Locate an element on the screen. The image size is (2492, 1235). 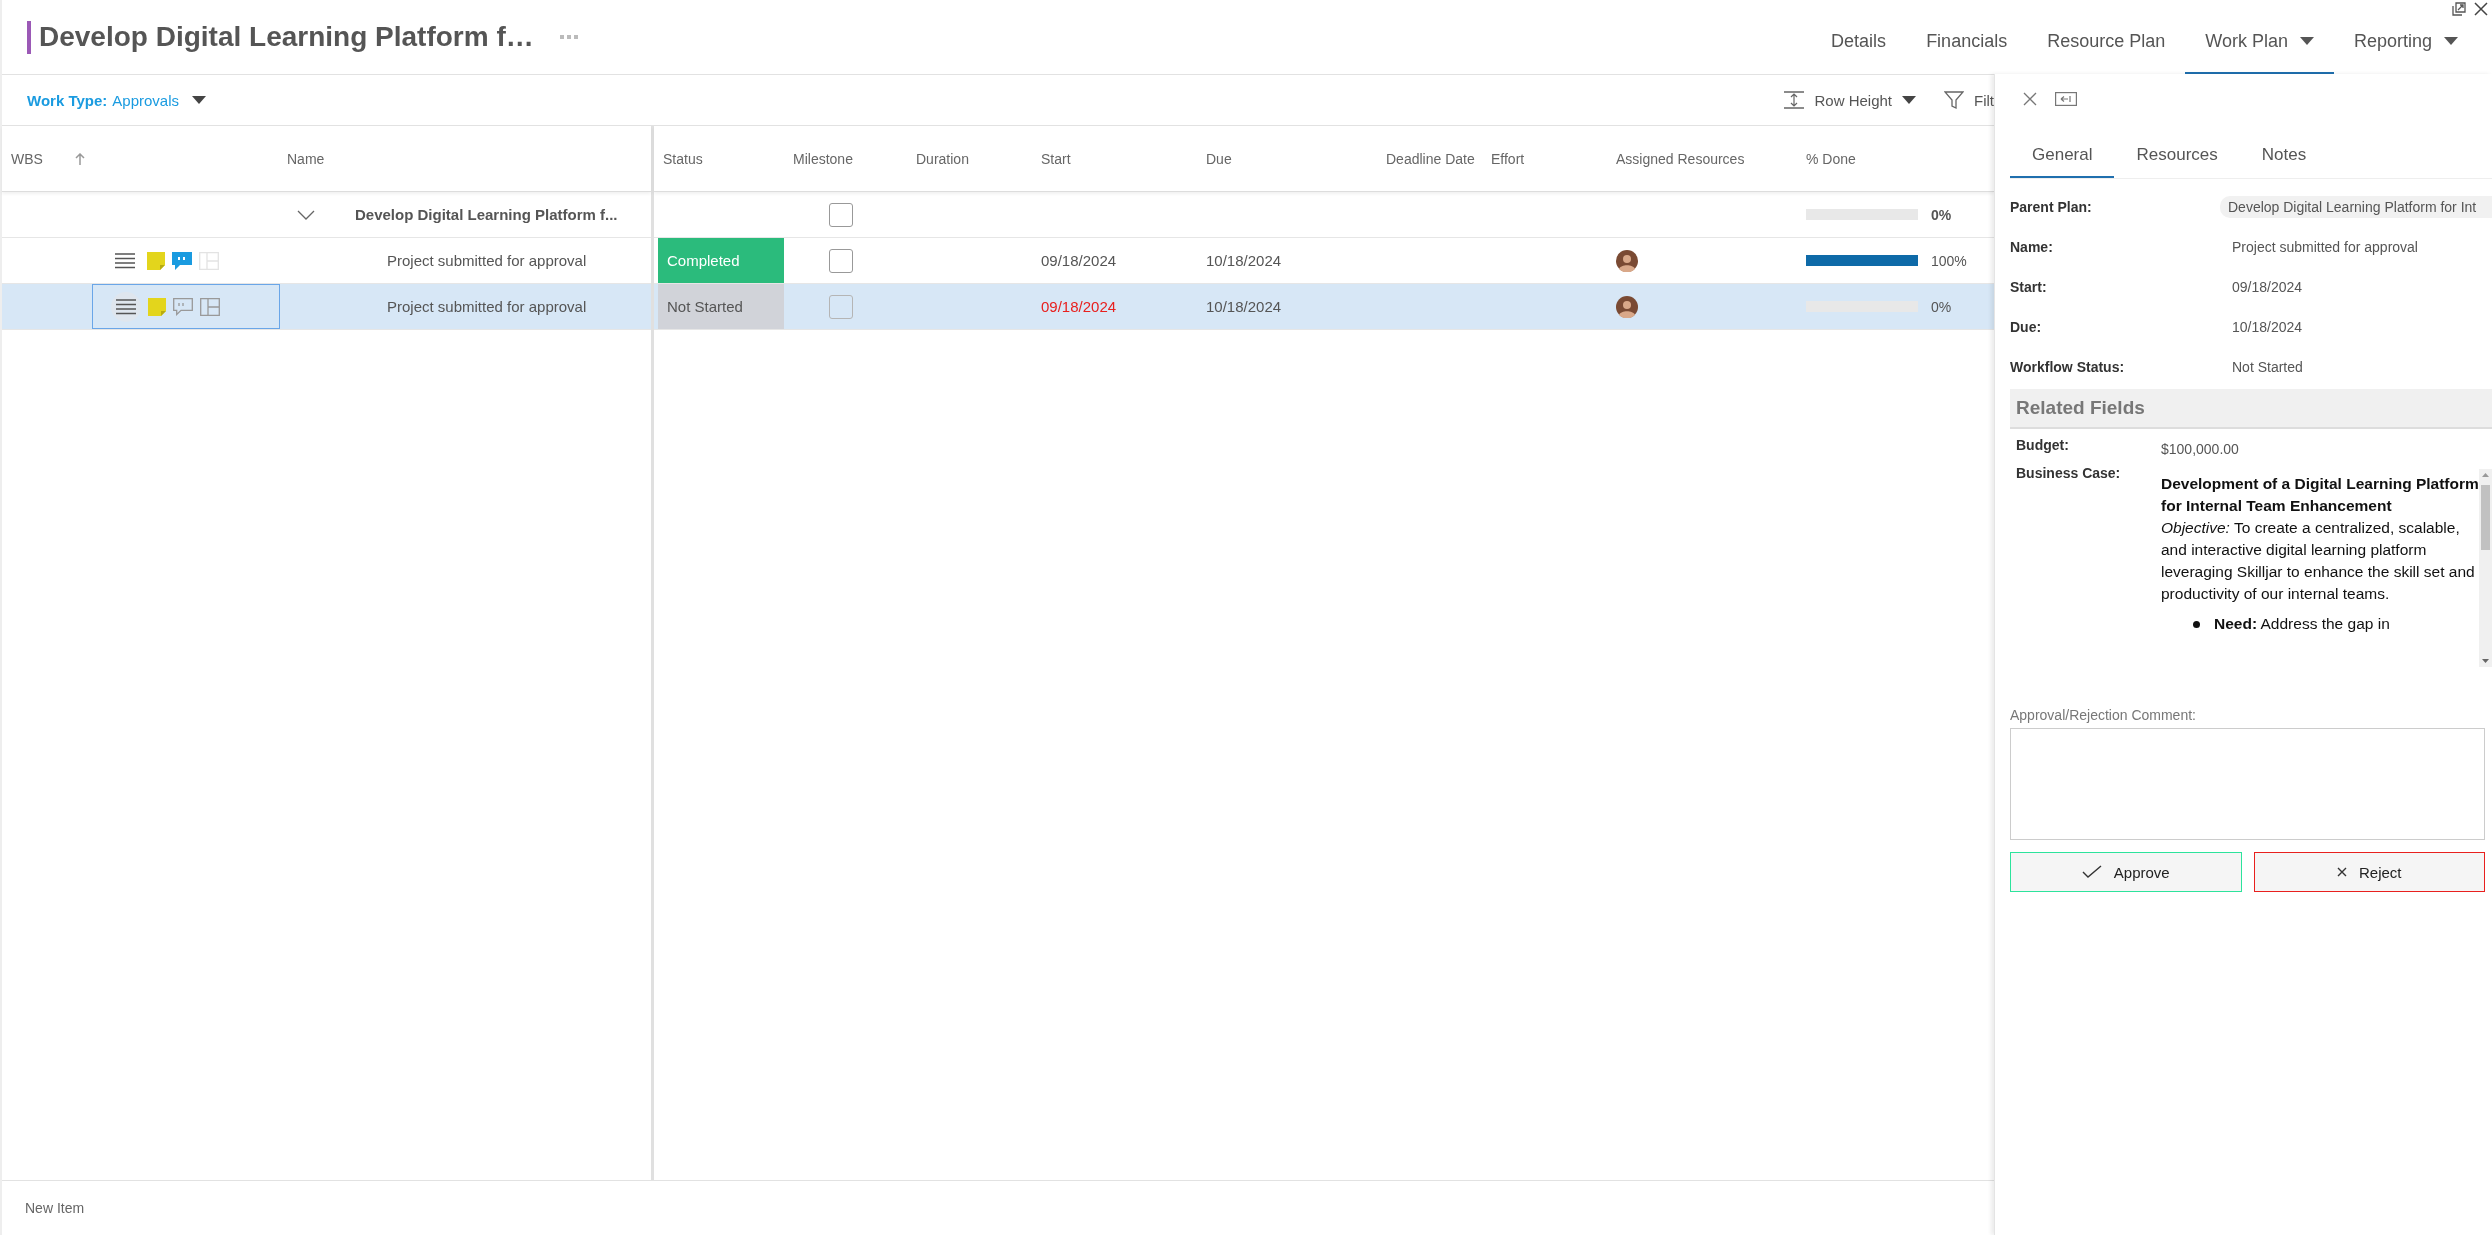
panel-tab: General is located at coordinates (2062, 156).